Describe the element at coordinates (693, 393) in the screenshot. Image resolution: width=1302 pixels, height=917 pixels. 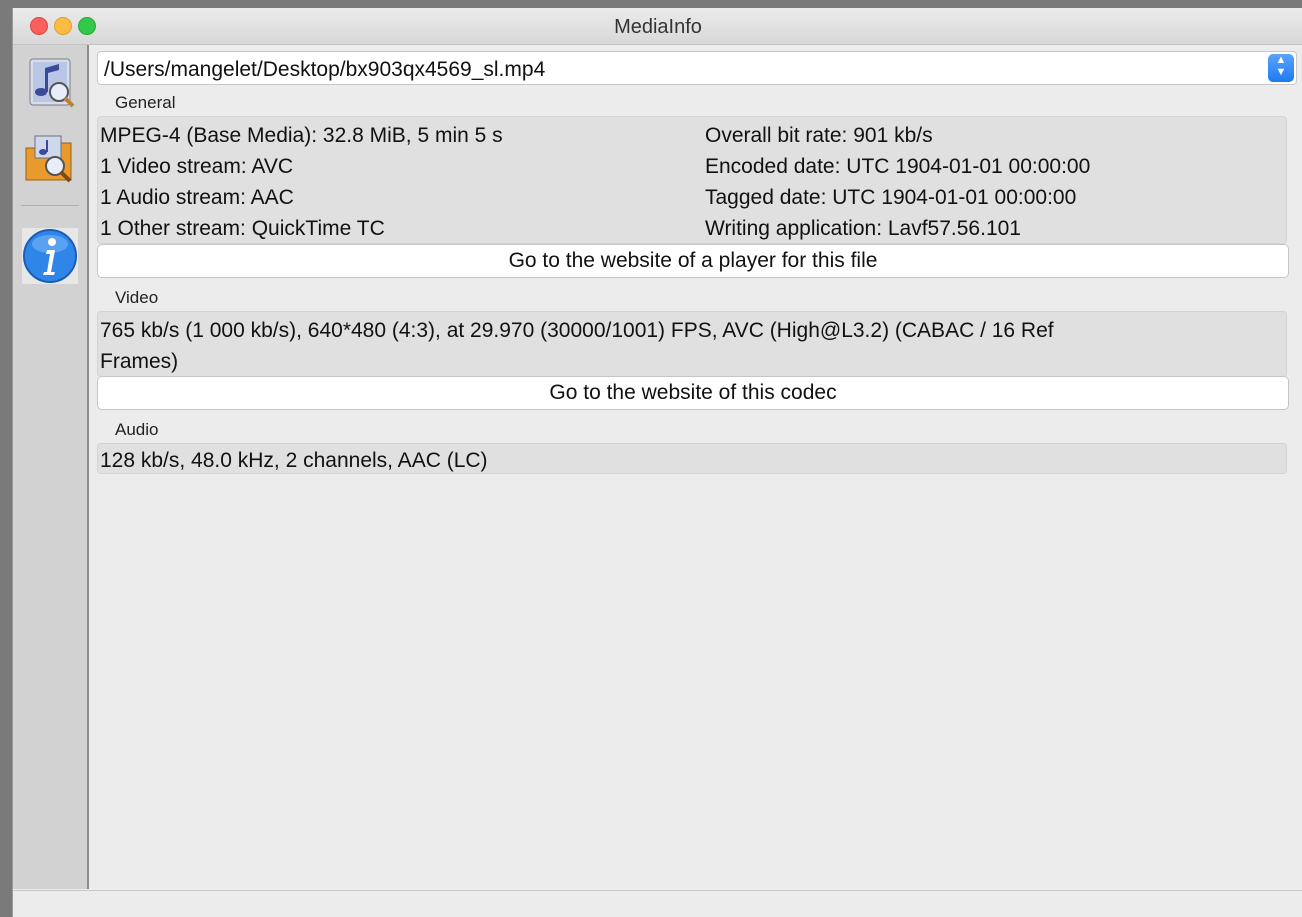
I see `codec-website-button: Go to the website of this codec` at that location.